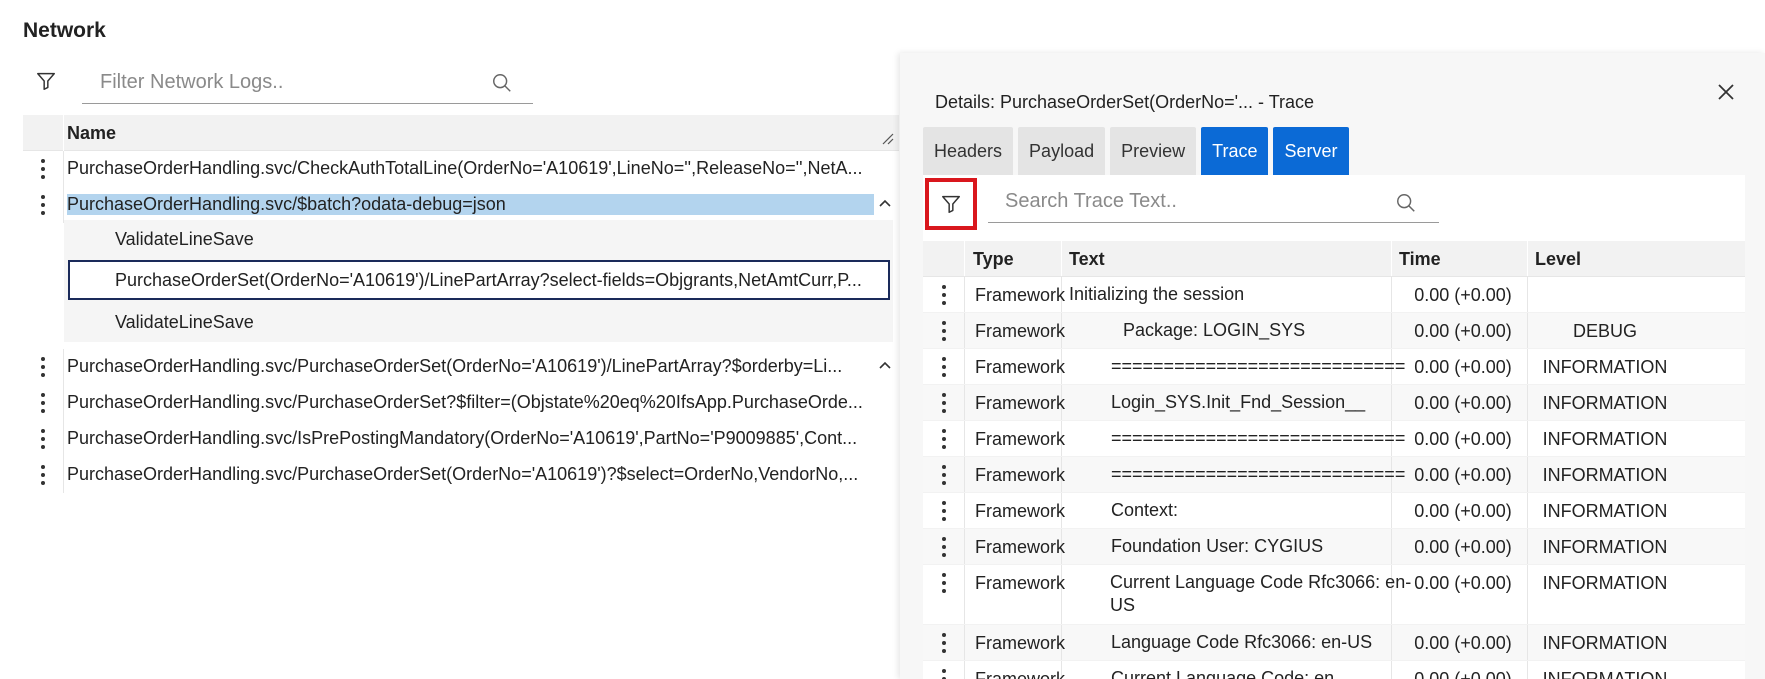  I want to click on trace-text: Current Language Code: en, so click(1223, 673).